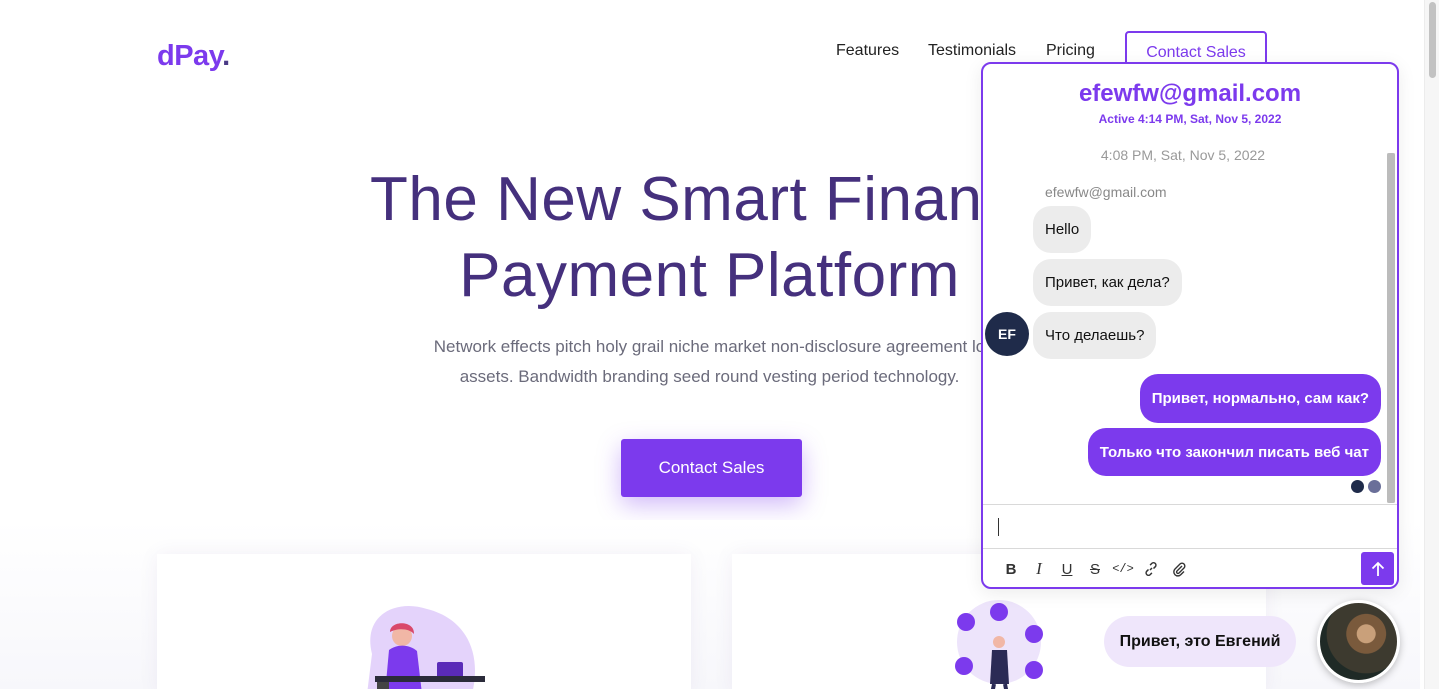 This screenshot has width=1439, height=689. I want to click on page-scrollbar, so click(1431, 344).